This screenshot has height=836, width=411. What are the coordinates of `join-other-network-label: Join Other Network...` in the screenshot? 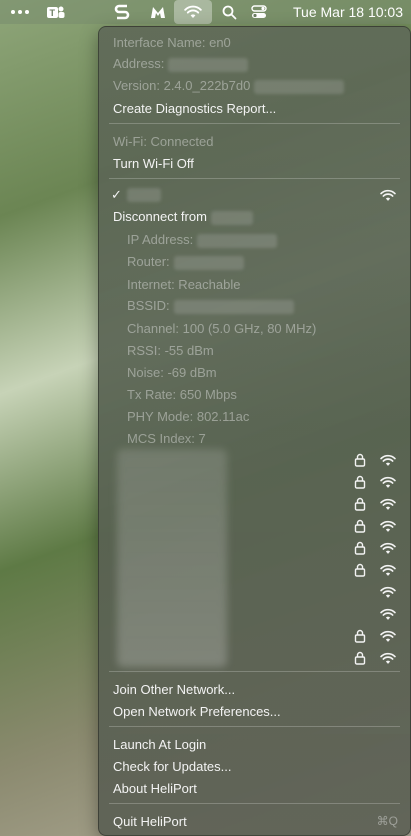 It's located at (174, 689).